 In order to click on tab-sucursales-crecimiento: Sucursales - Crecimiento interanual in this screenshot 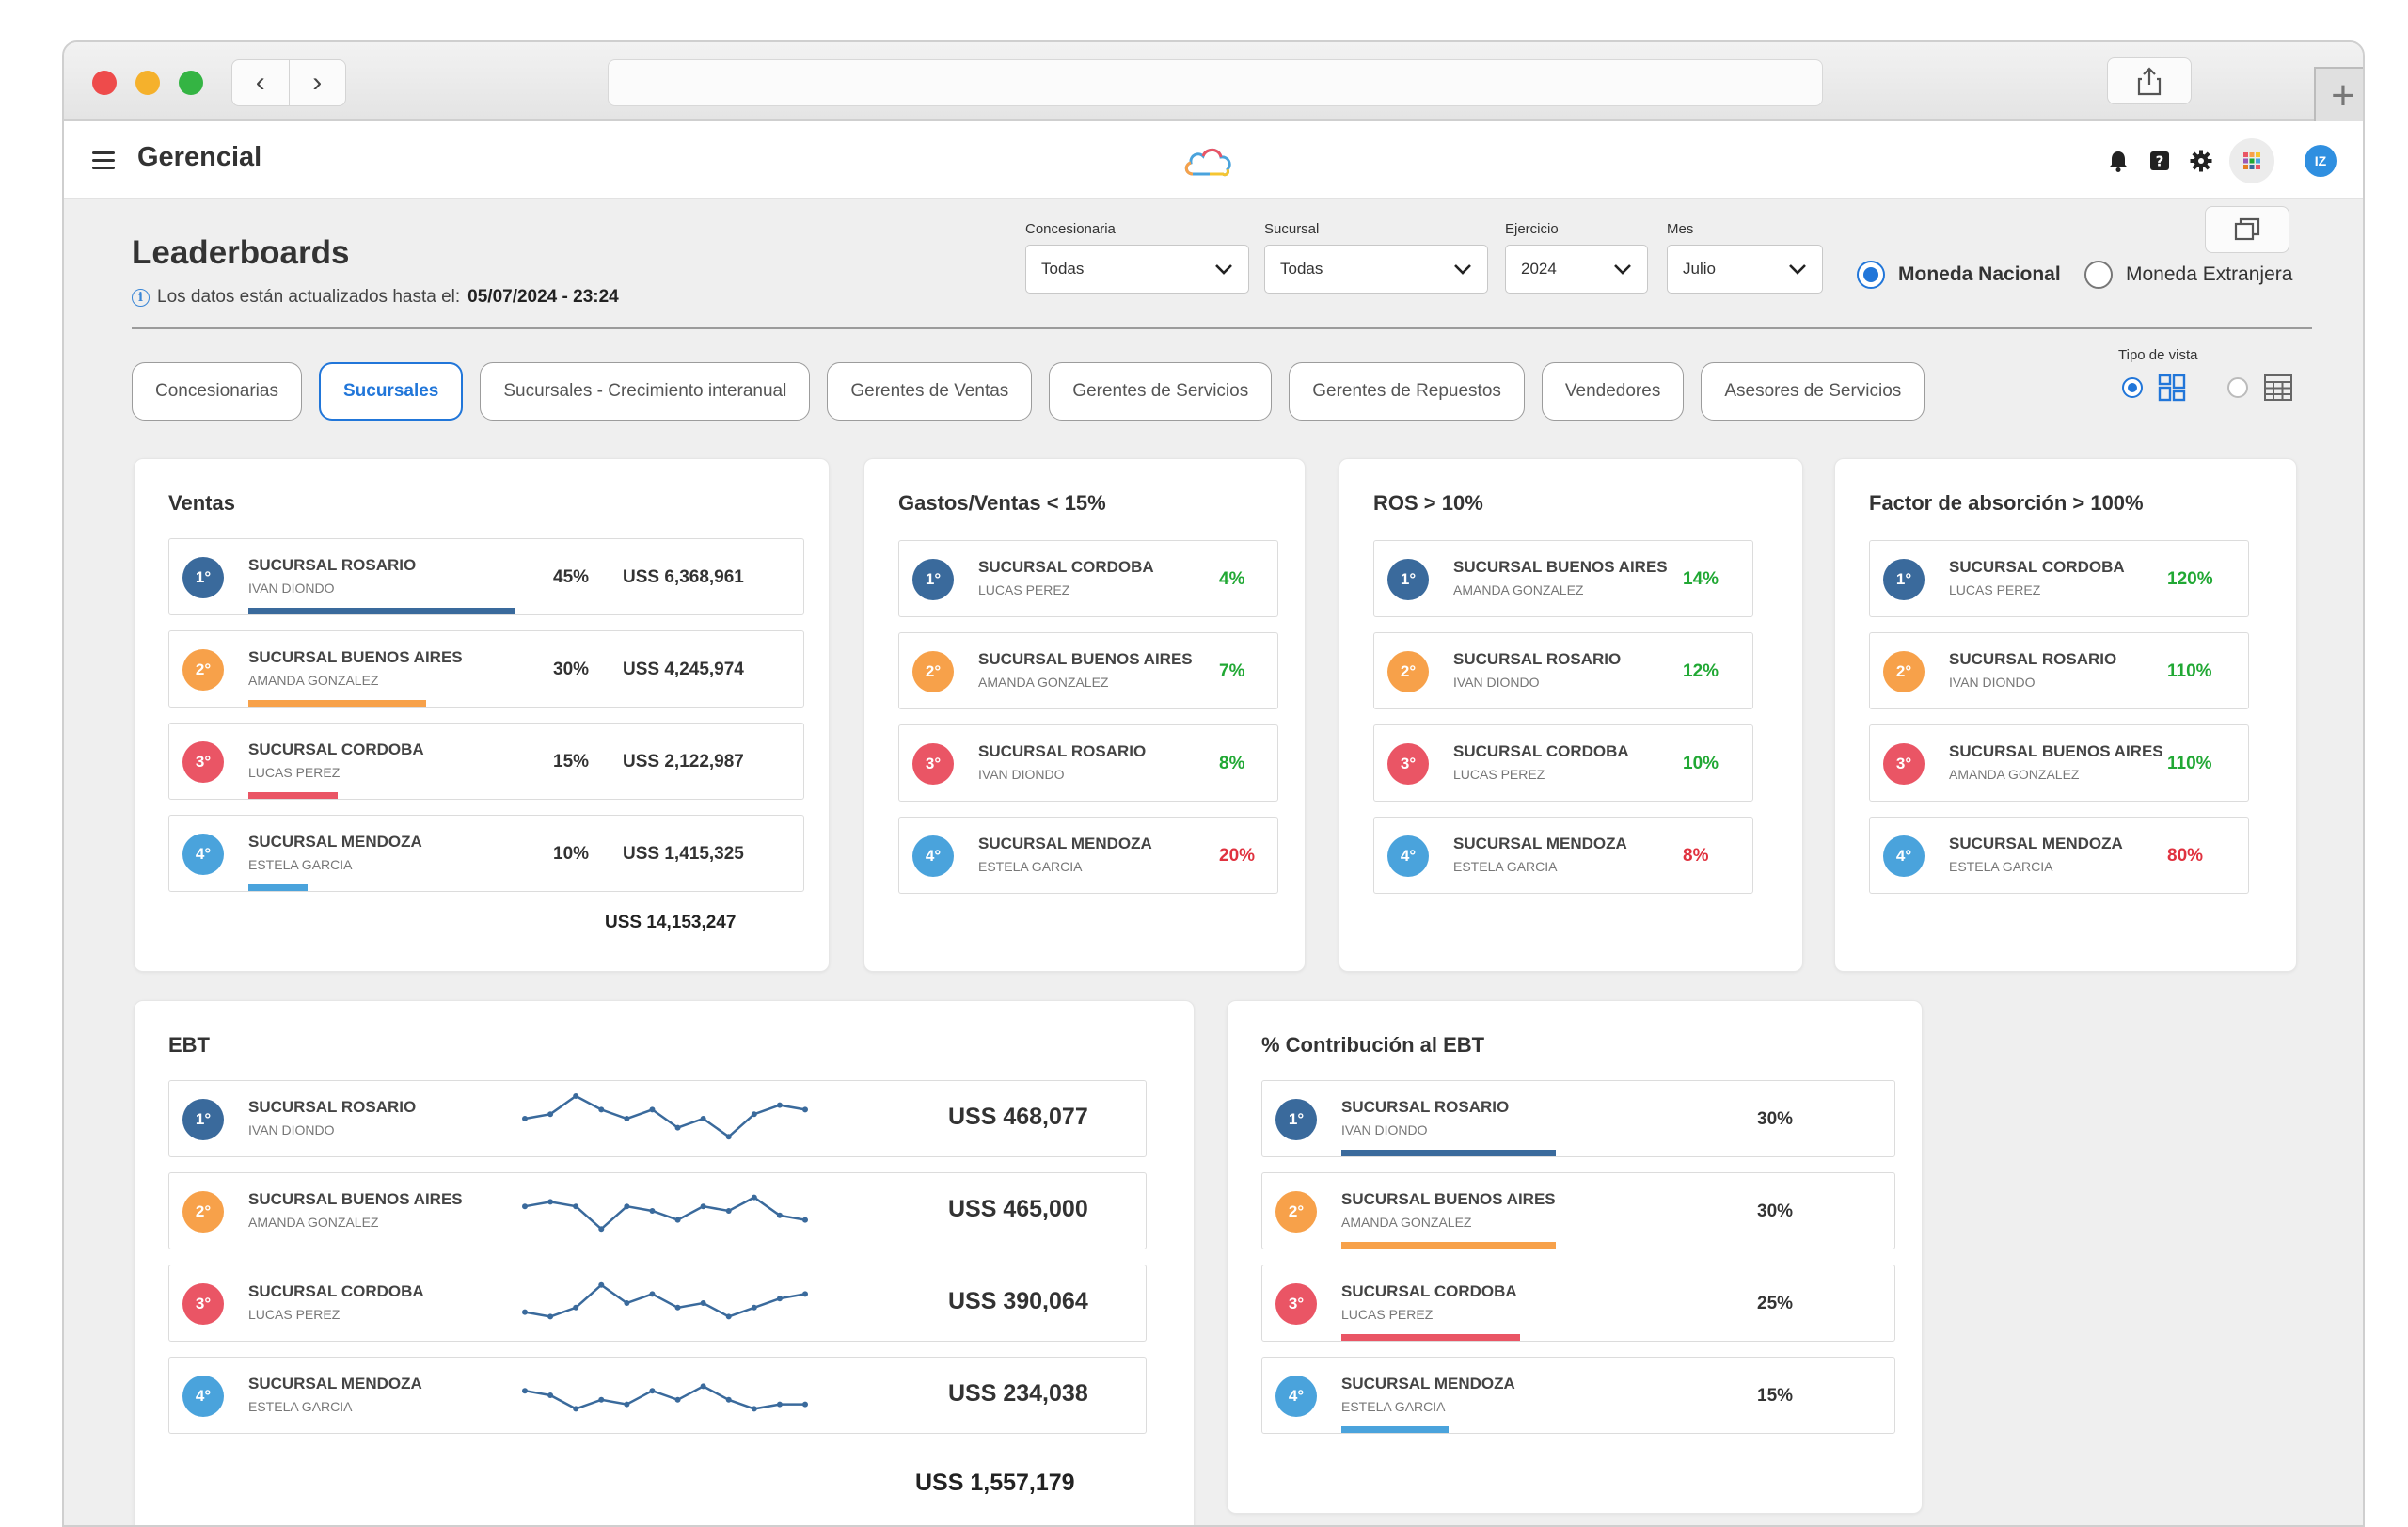, I will do `click(646, 391)`.